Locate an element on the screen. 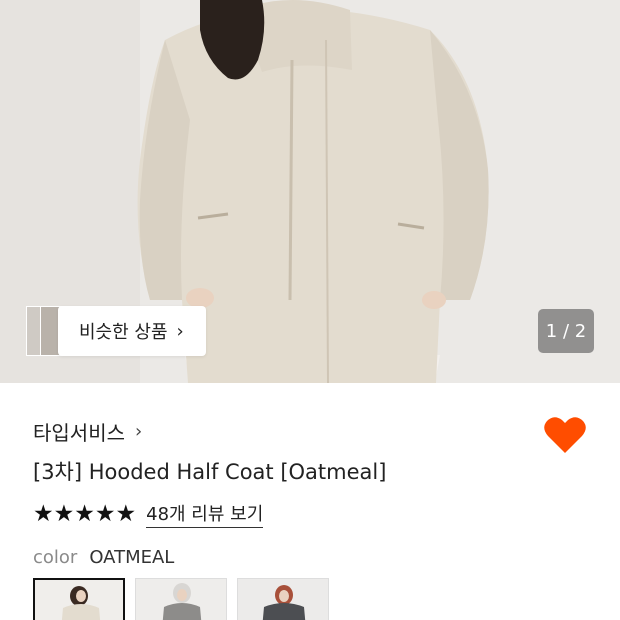  color-swatch-grey is located at coordinates (181, 599).